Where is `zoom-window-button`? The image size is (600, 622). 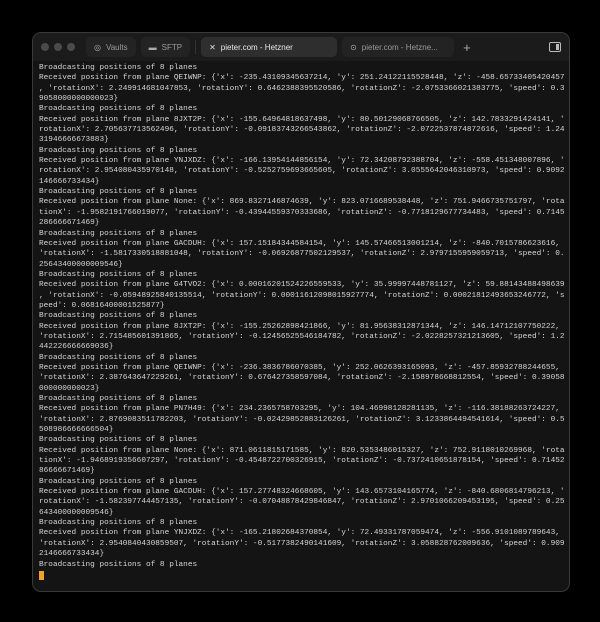 zoom-window-button is located at coordinates (71, 47).